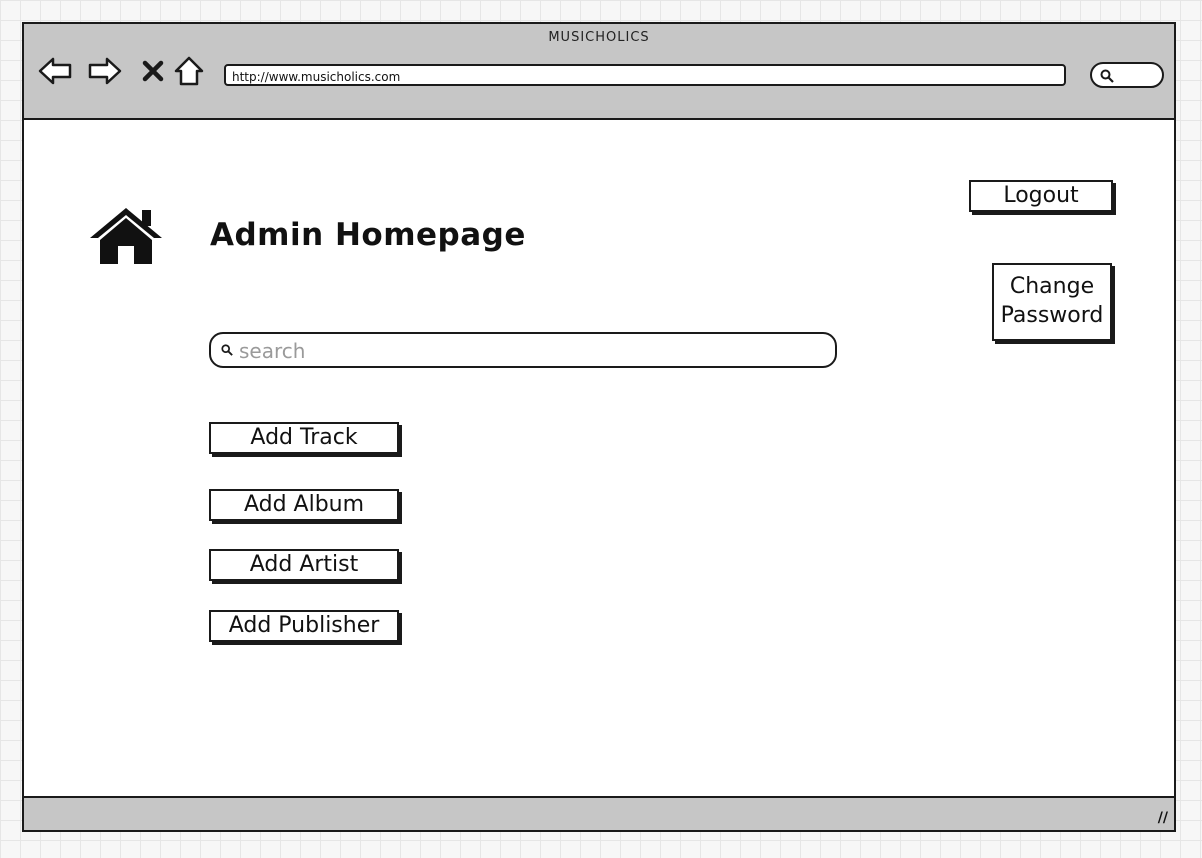 Image resolution: width=1202 pixels, height=858 pixels. I want to click on home-nav-button, so click(189, 71).